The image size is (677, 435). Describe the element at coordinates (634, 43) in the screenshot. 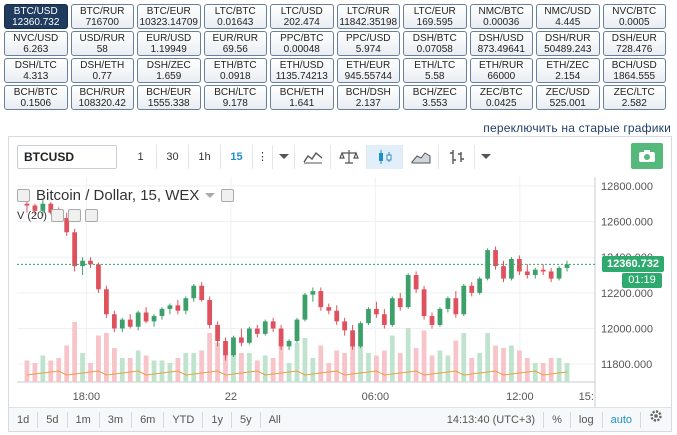

I see `pair-button-dsh-eur: DSH/EUR 728.476` at that location.